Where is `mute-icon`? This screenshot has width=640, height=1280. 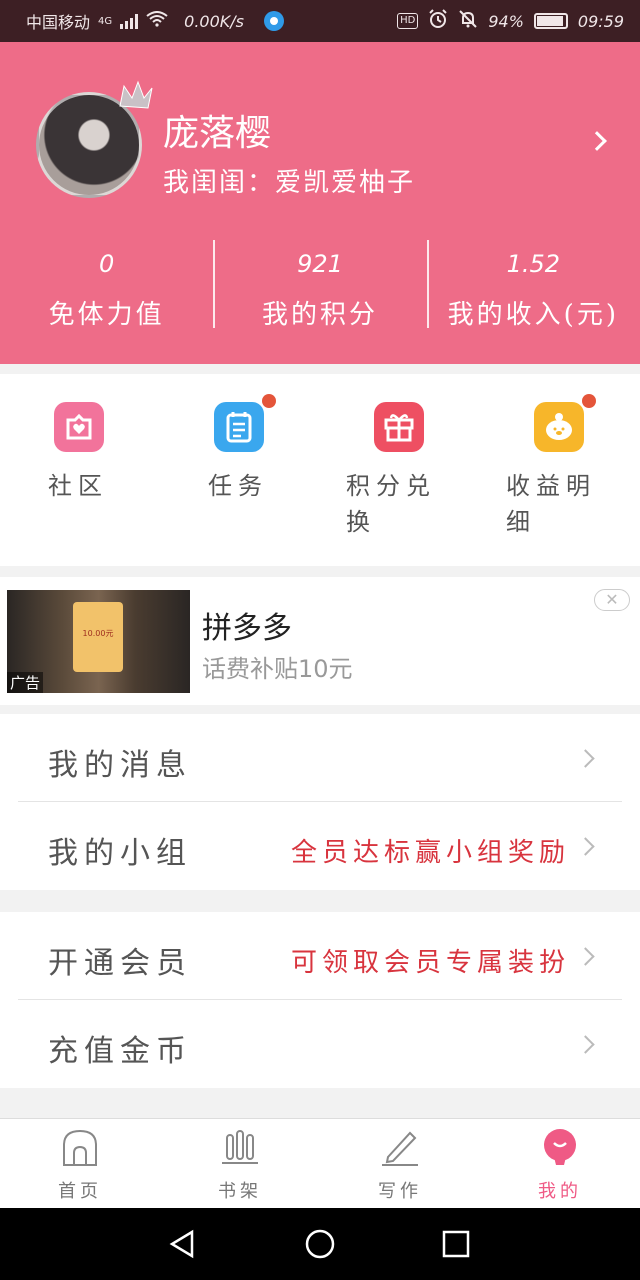
mute-icon is located at coordinates (468, 21).